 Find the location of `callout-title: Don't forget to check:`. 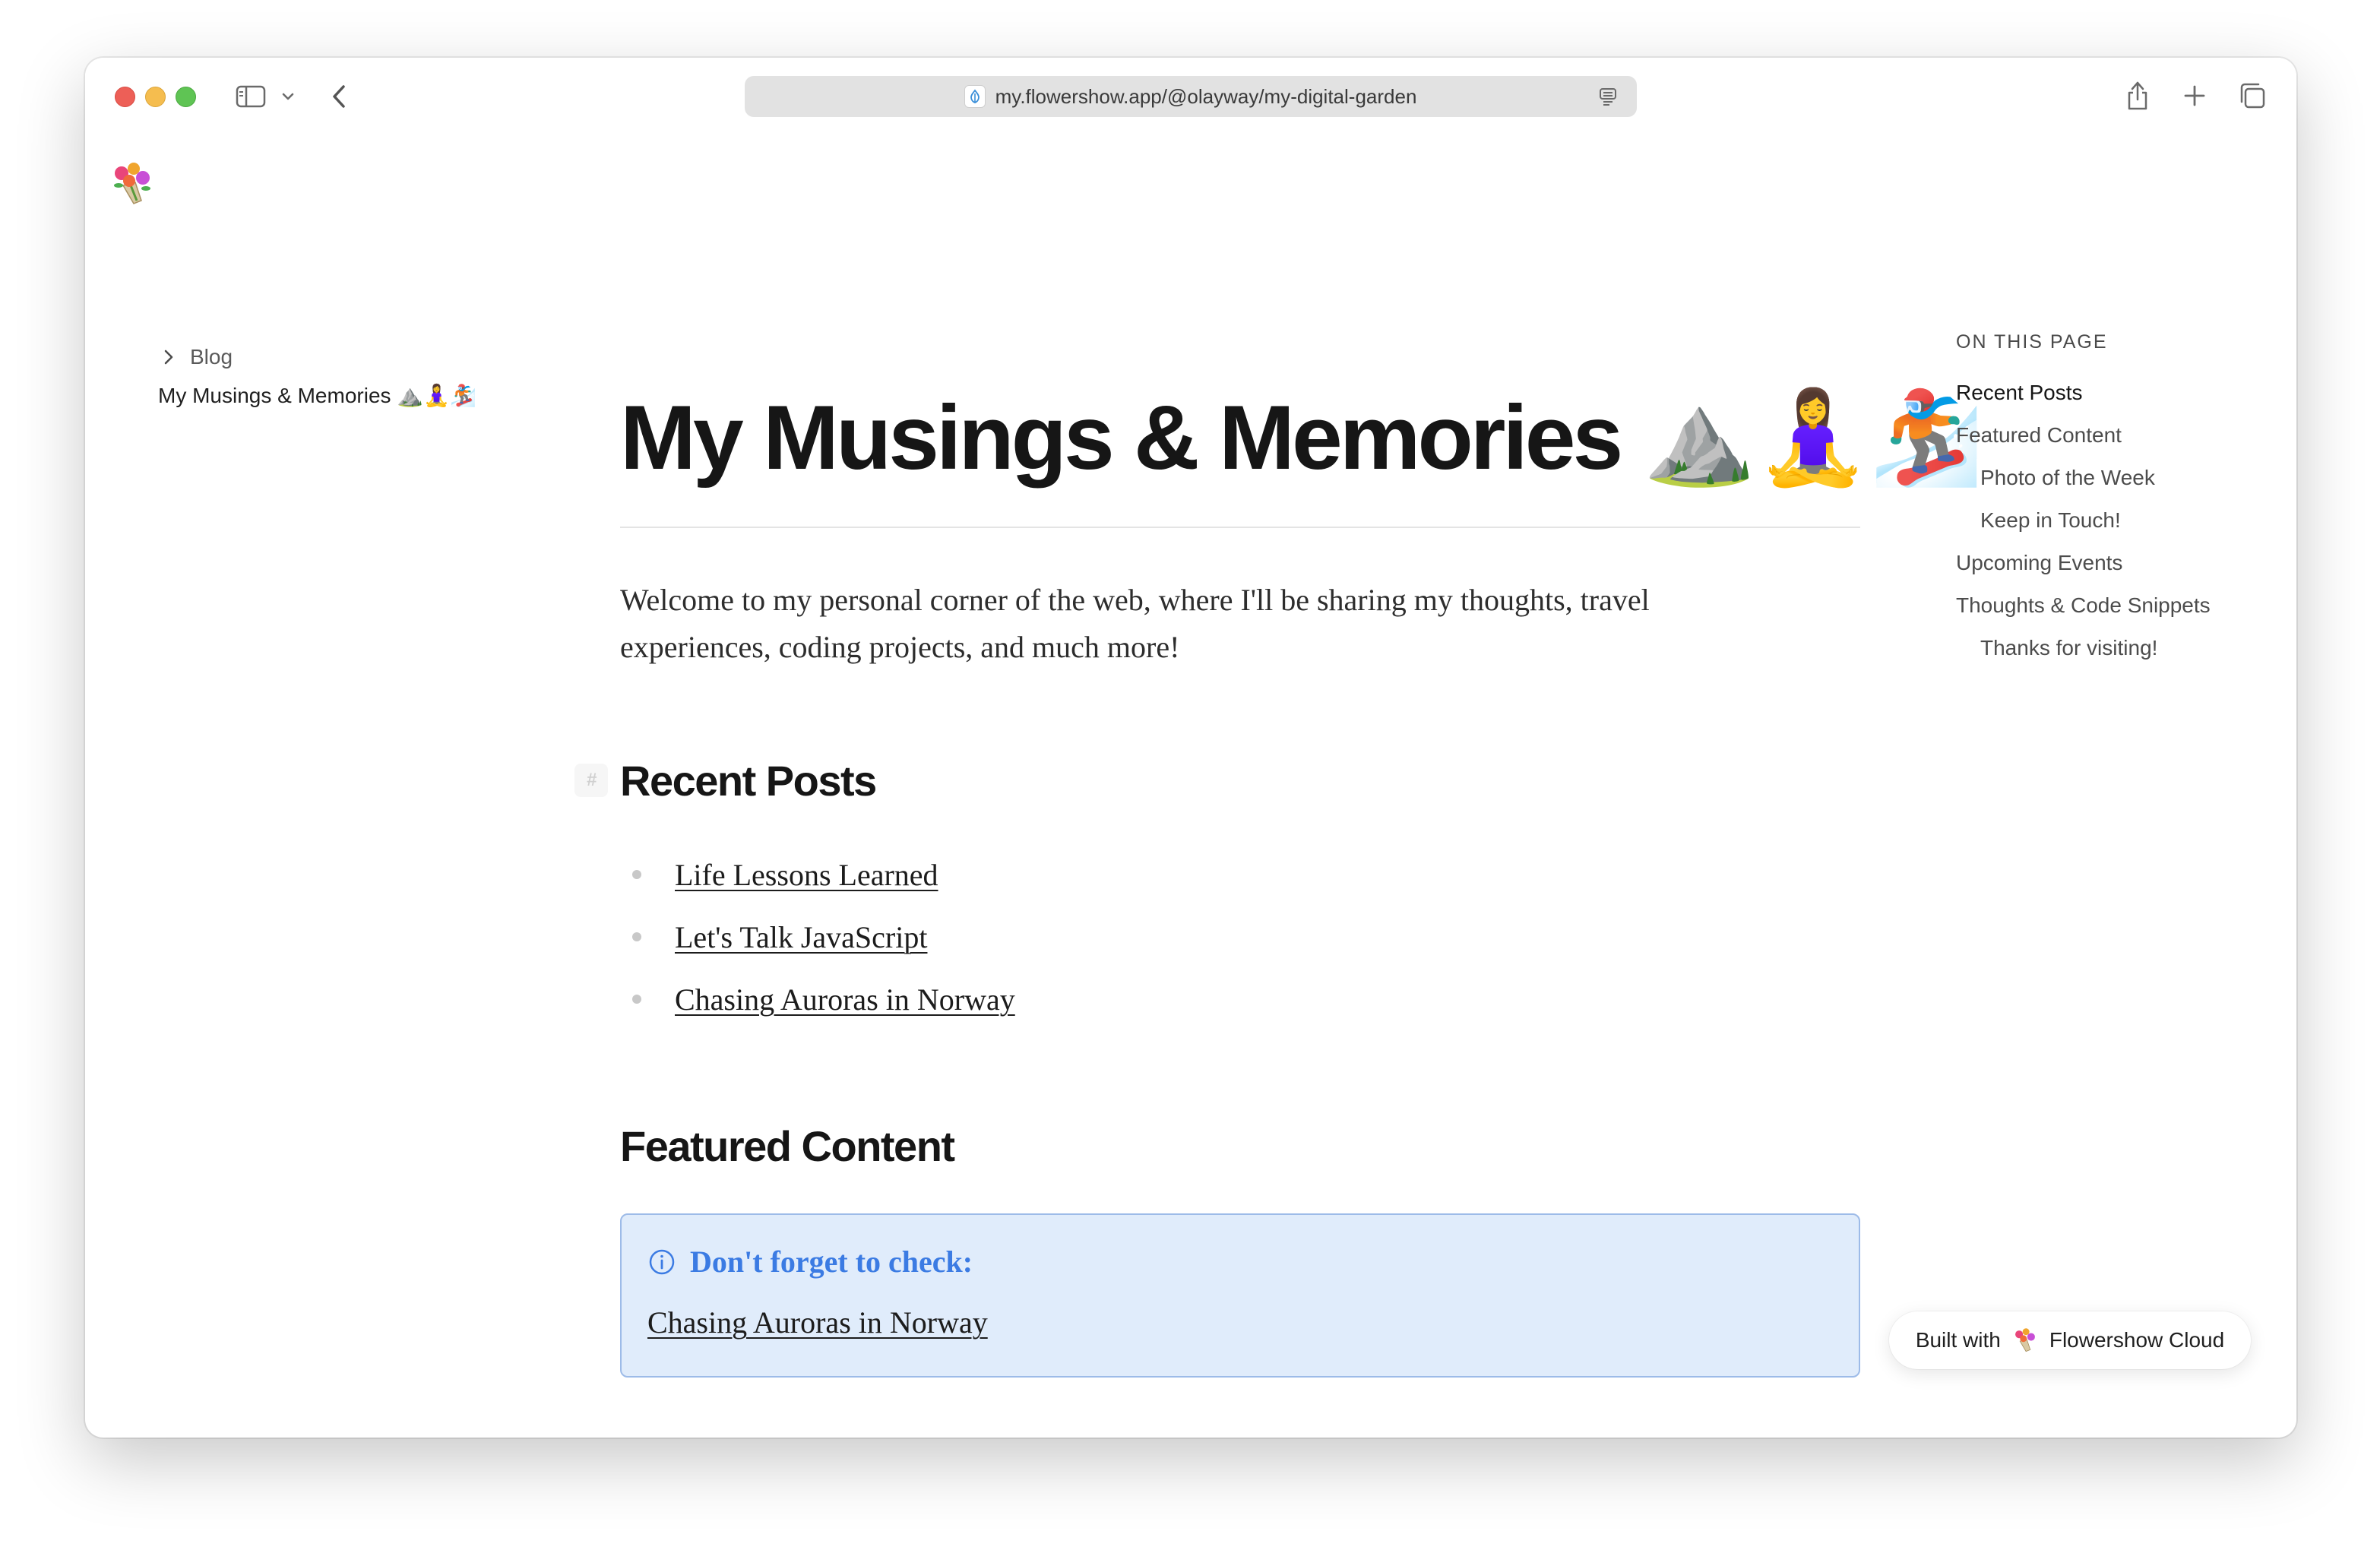

callout-title: Don't forget to check: is located at coordinates (831, 1262).